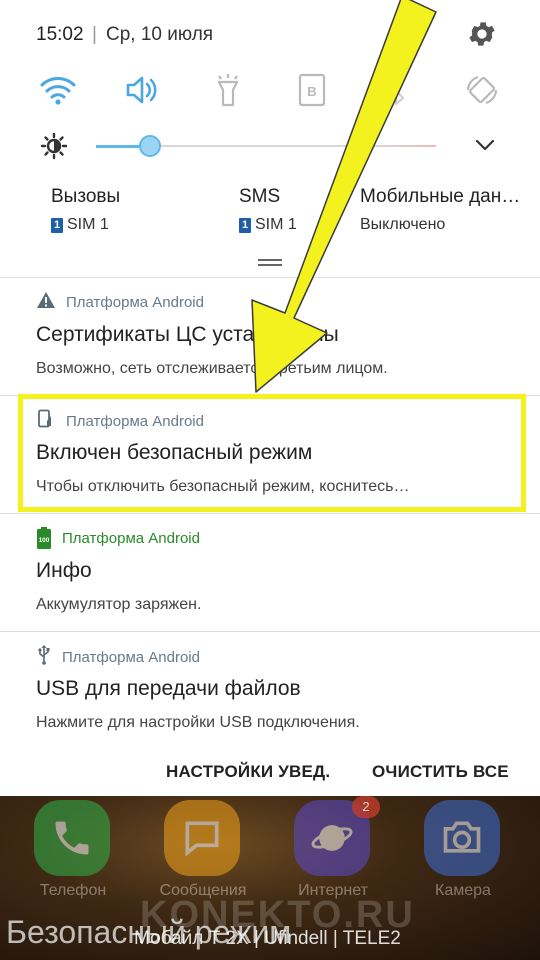  I want to click on sim-sms-title: SMS, so click(260, 196).